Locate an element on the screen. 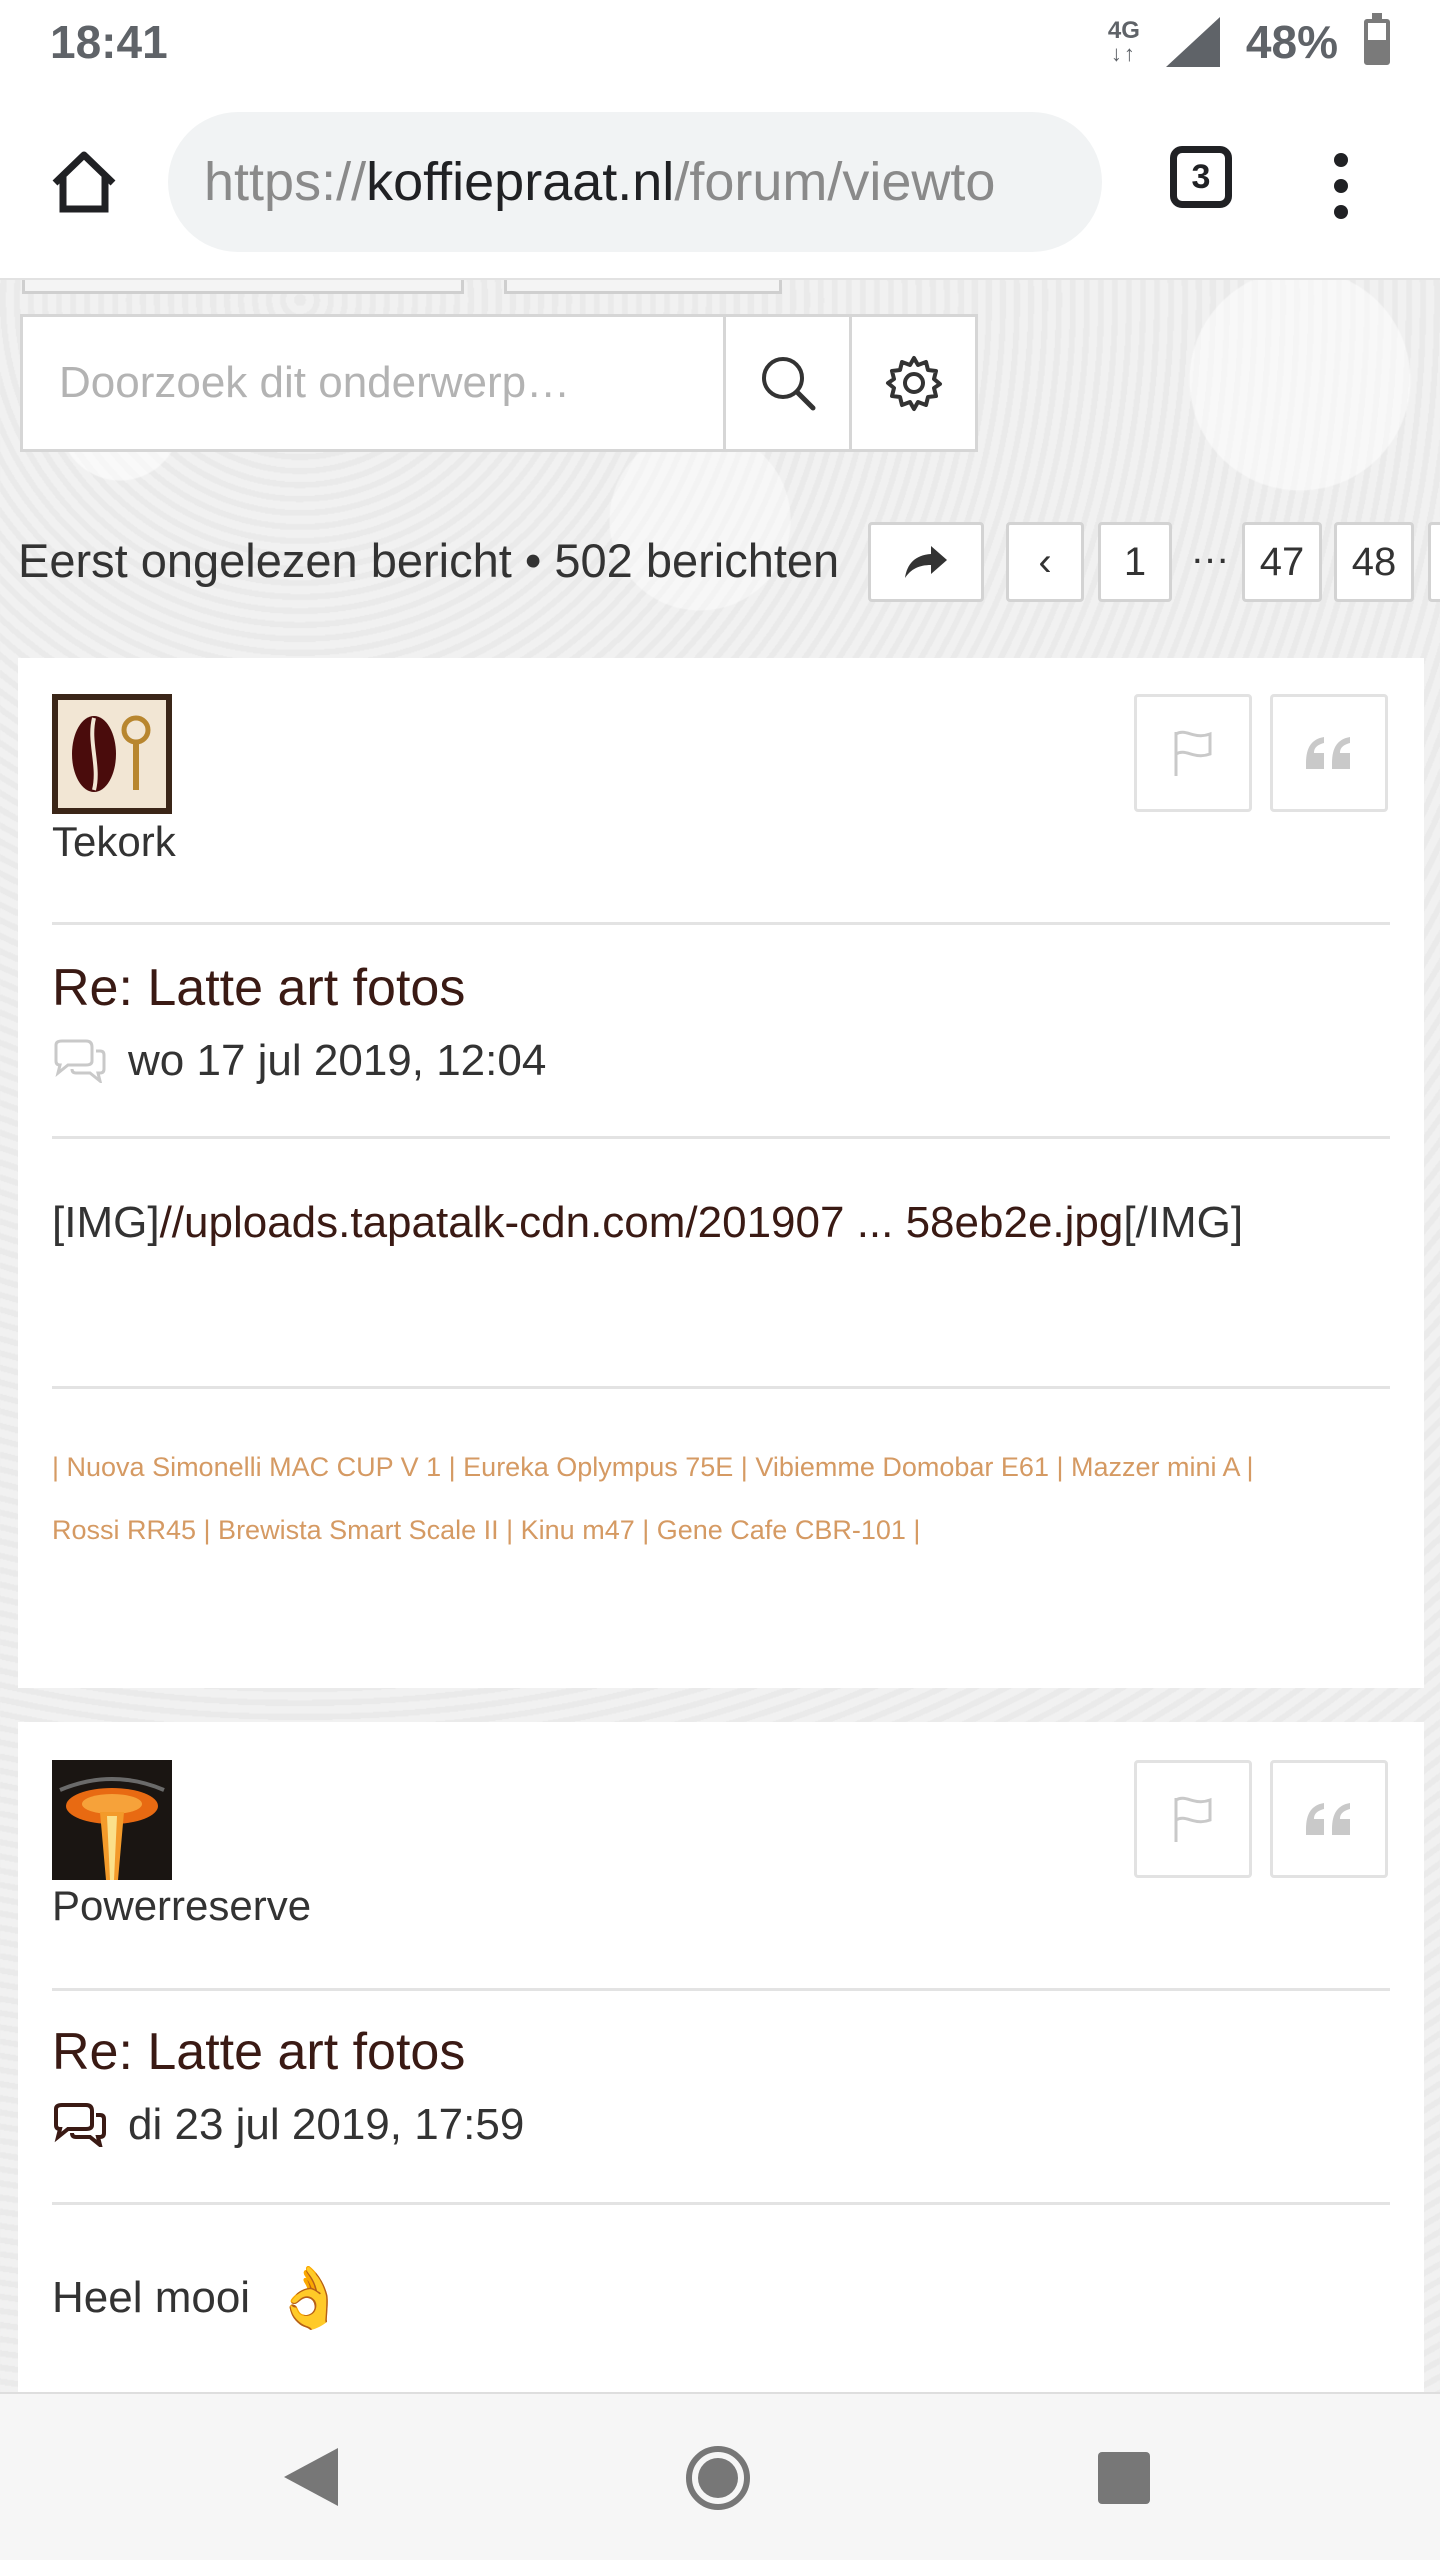  address-bar: https://koffiepraat.nl/forum/viewto is located at coordinates (635, 182).